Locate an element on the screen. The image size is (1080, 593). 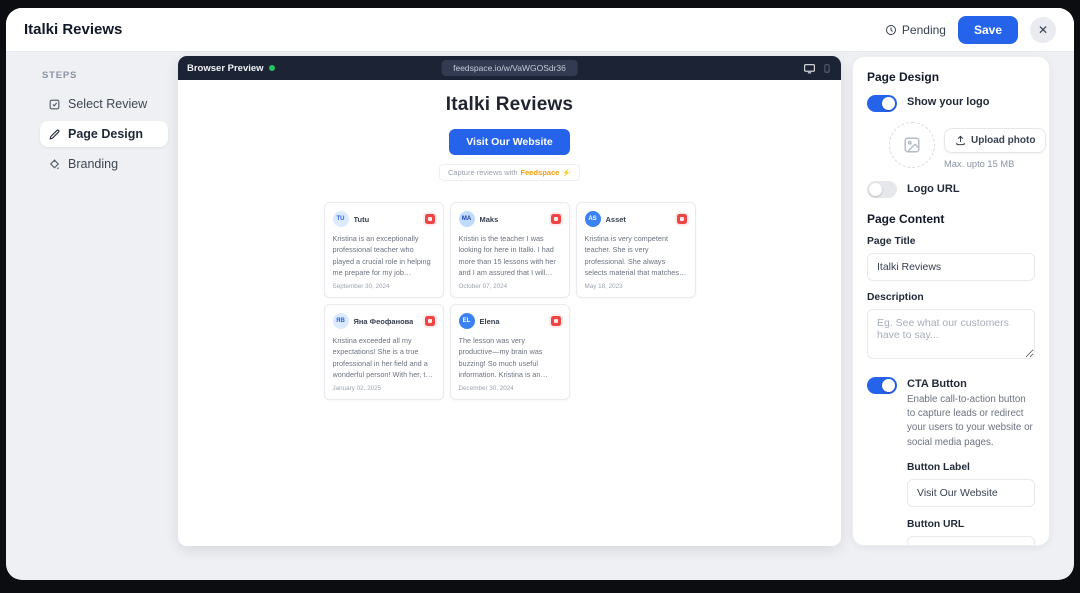
avatar: MA is located at coordinates (466, 219).